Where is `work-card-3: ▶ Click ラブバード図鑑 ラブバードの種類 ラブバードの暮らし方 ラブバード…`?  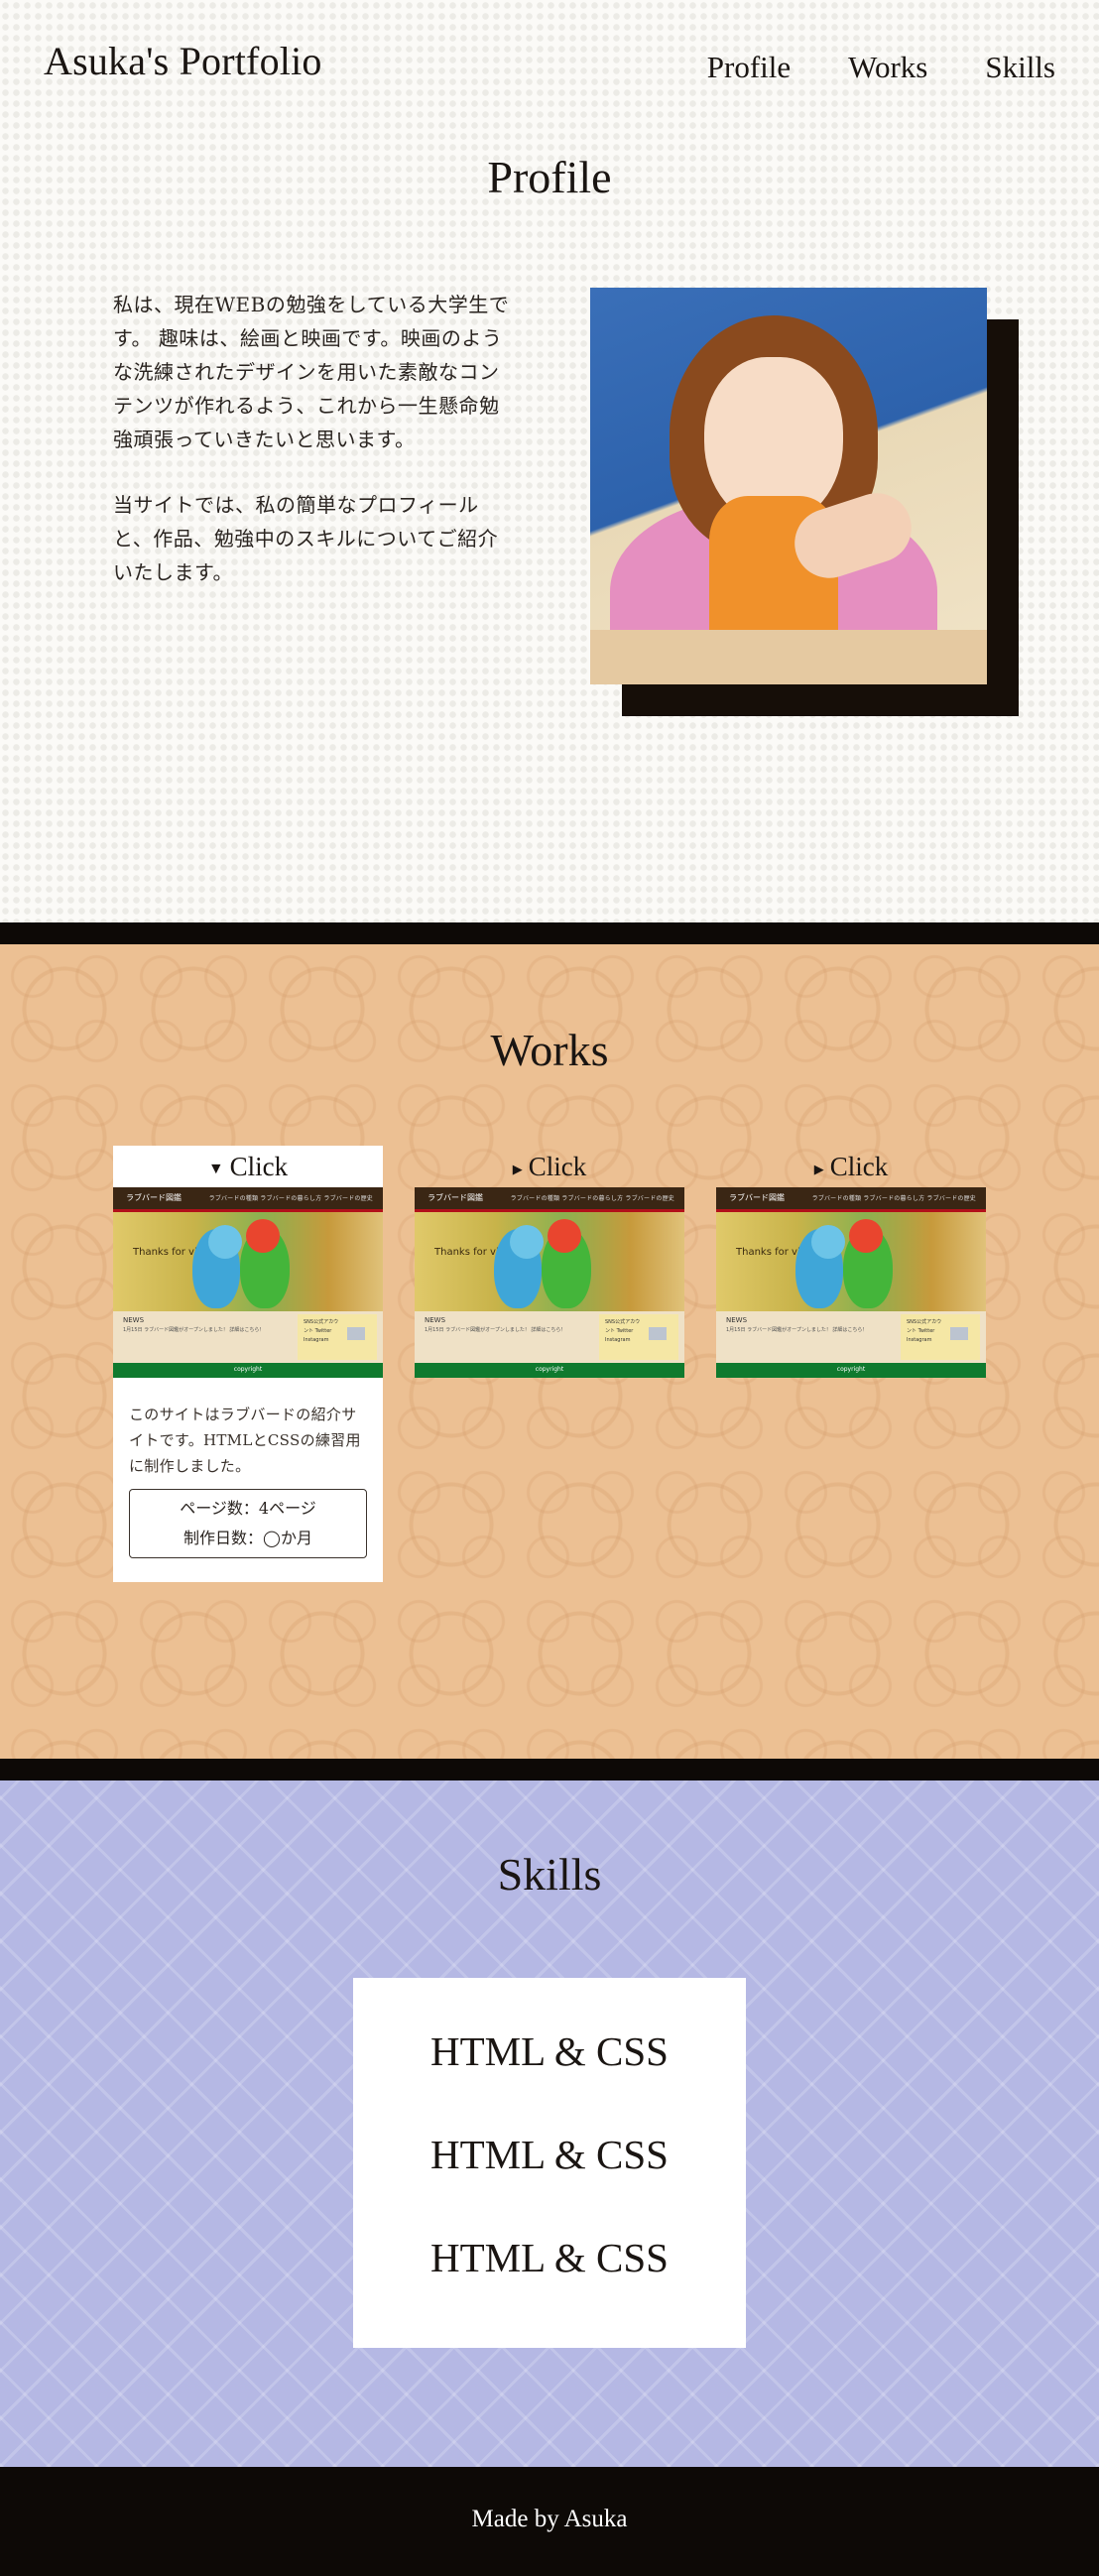
work-card-3: ▶ Click ラブバード図鑑 ラブバードの種類 ラブバードの暮らし方 ラブバード… is located at coordinates (851, 1262).